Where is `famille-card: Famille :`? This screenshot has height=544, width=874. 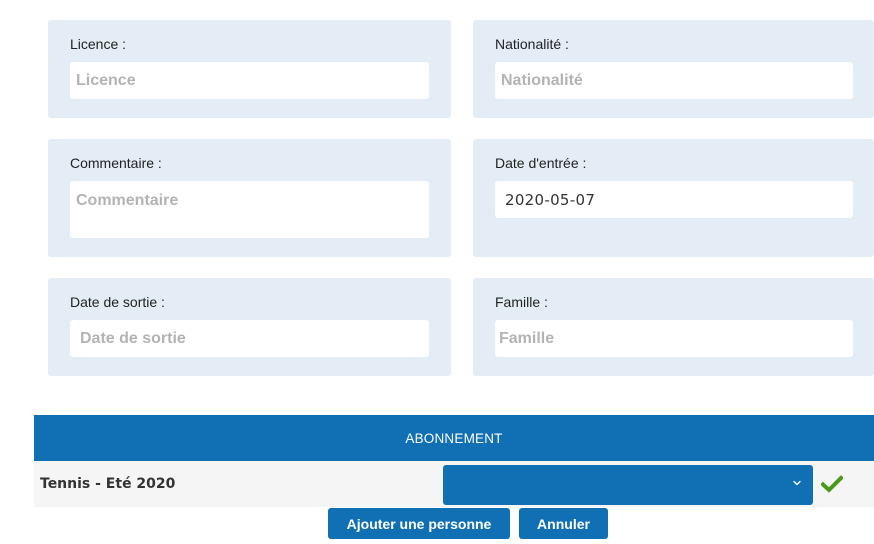
famille-card: Famille : is located at coordinates (673, 327).